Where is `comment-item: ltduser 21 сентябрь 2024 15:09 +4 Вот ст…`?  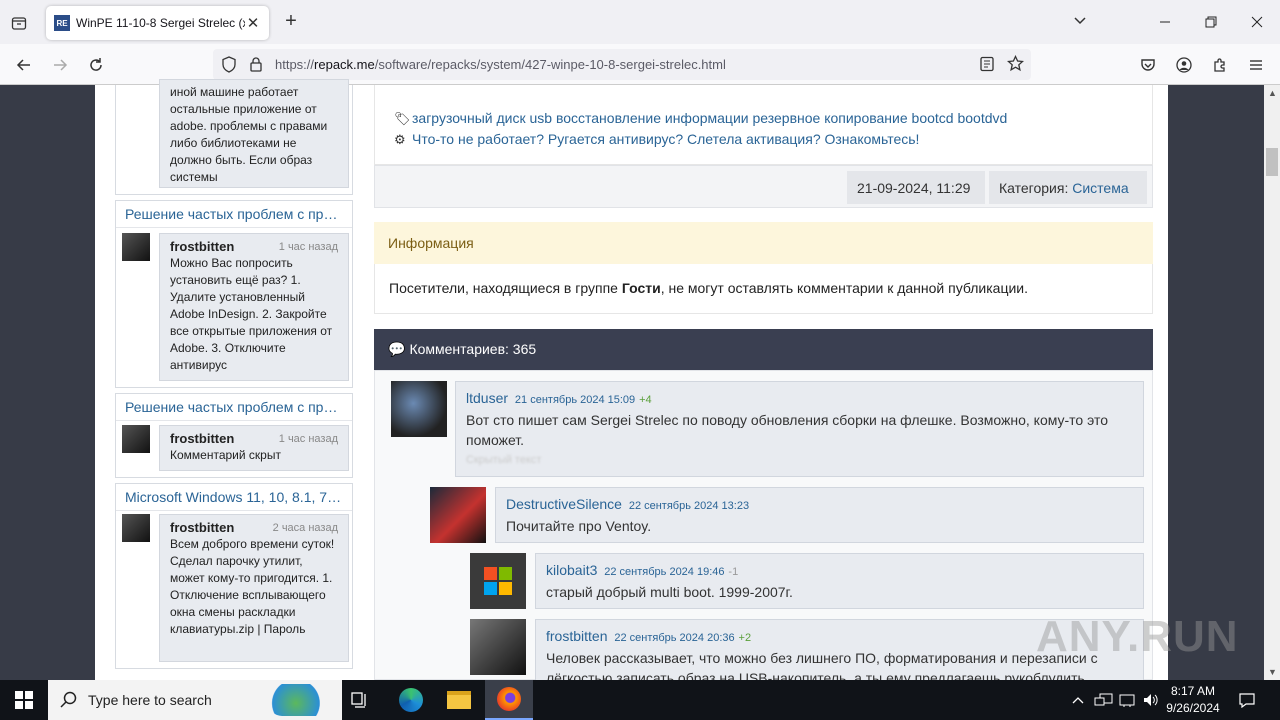 comment-item: ltduser 21 сентябрь 2024 15:09 +4 Вот ст… is located at coordinates (799, 429).